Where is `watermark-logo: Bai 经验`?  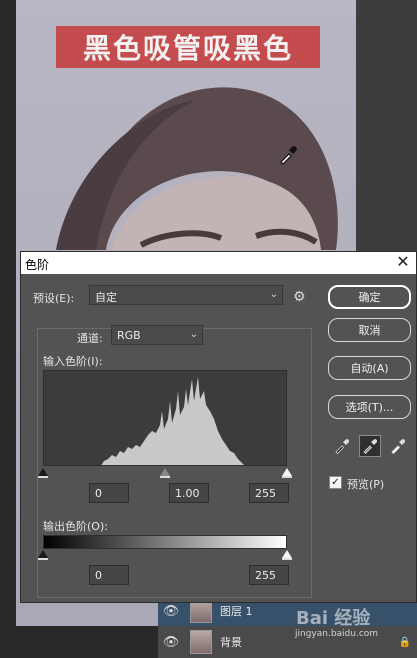
watermark-logo: Bai 经验 is located at coordinates (333, 618).